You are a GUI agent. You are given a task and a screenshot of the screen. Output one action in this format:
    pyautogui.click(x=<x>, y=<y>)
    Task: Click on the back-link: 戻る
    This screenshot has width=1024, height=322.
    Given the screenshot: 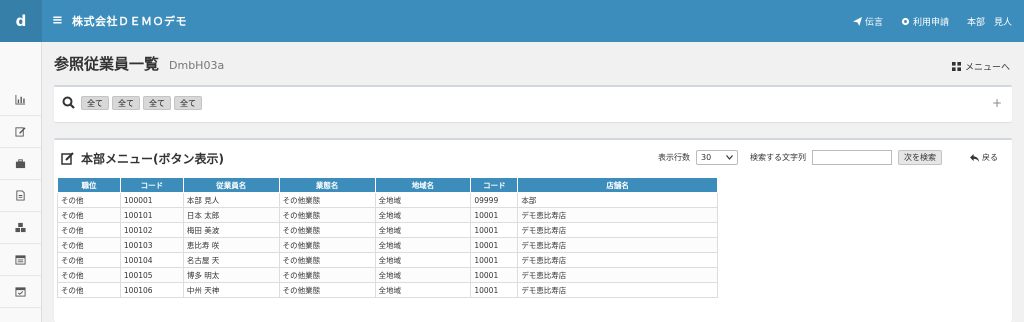 What is the action you would take?
    pyautogui.click(x=984, y=157)
    